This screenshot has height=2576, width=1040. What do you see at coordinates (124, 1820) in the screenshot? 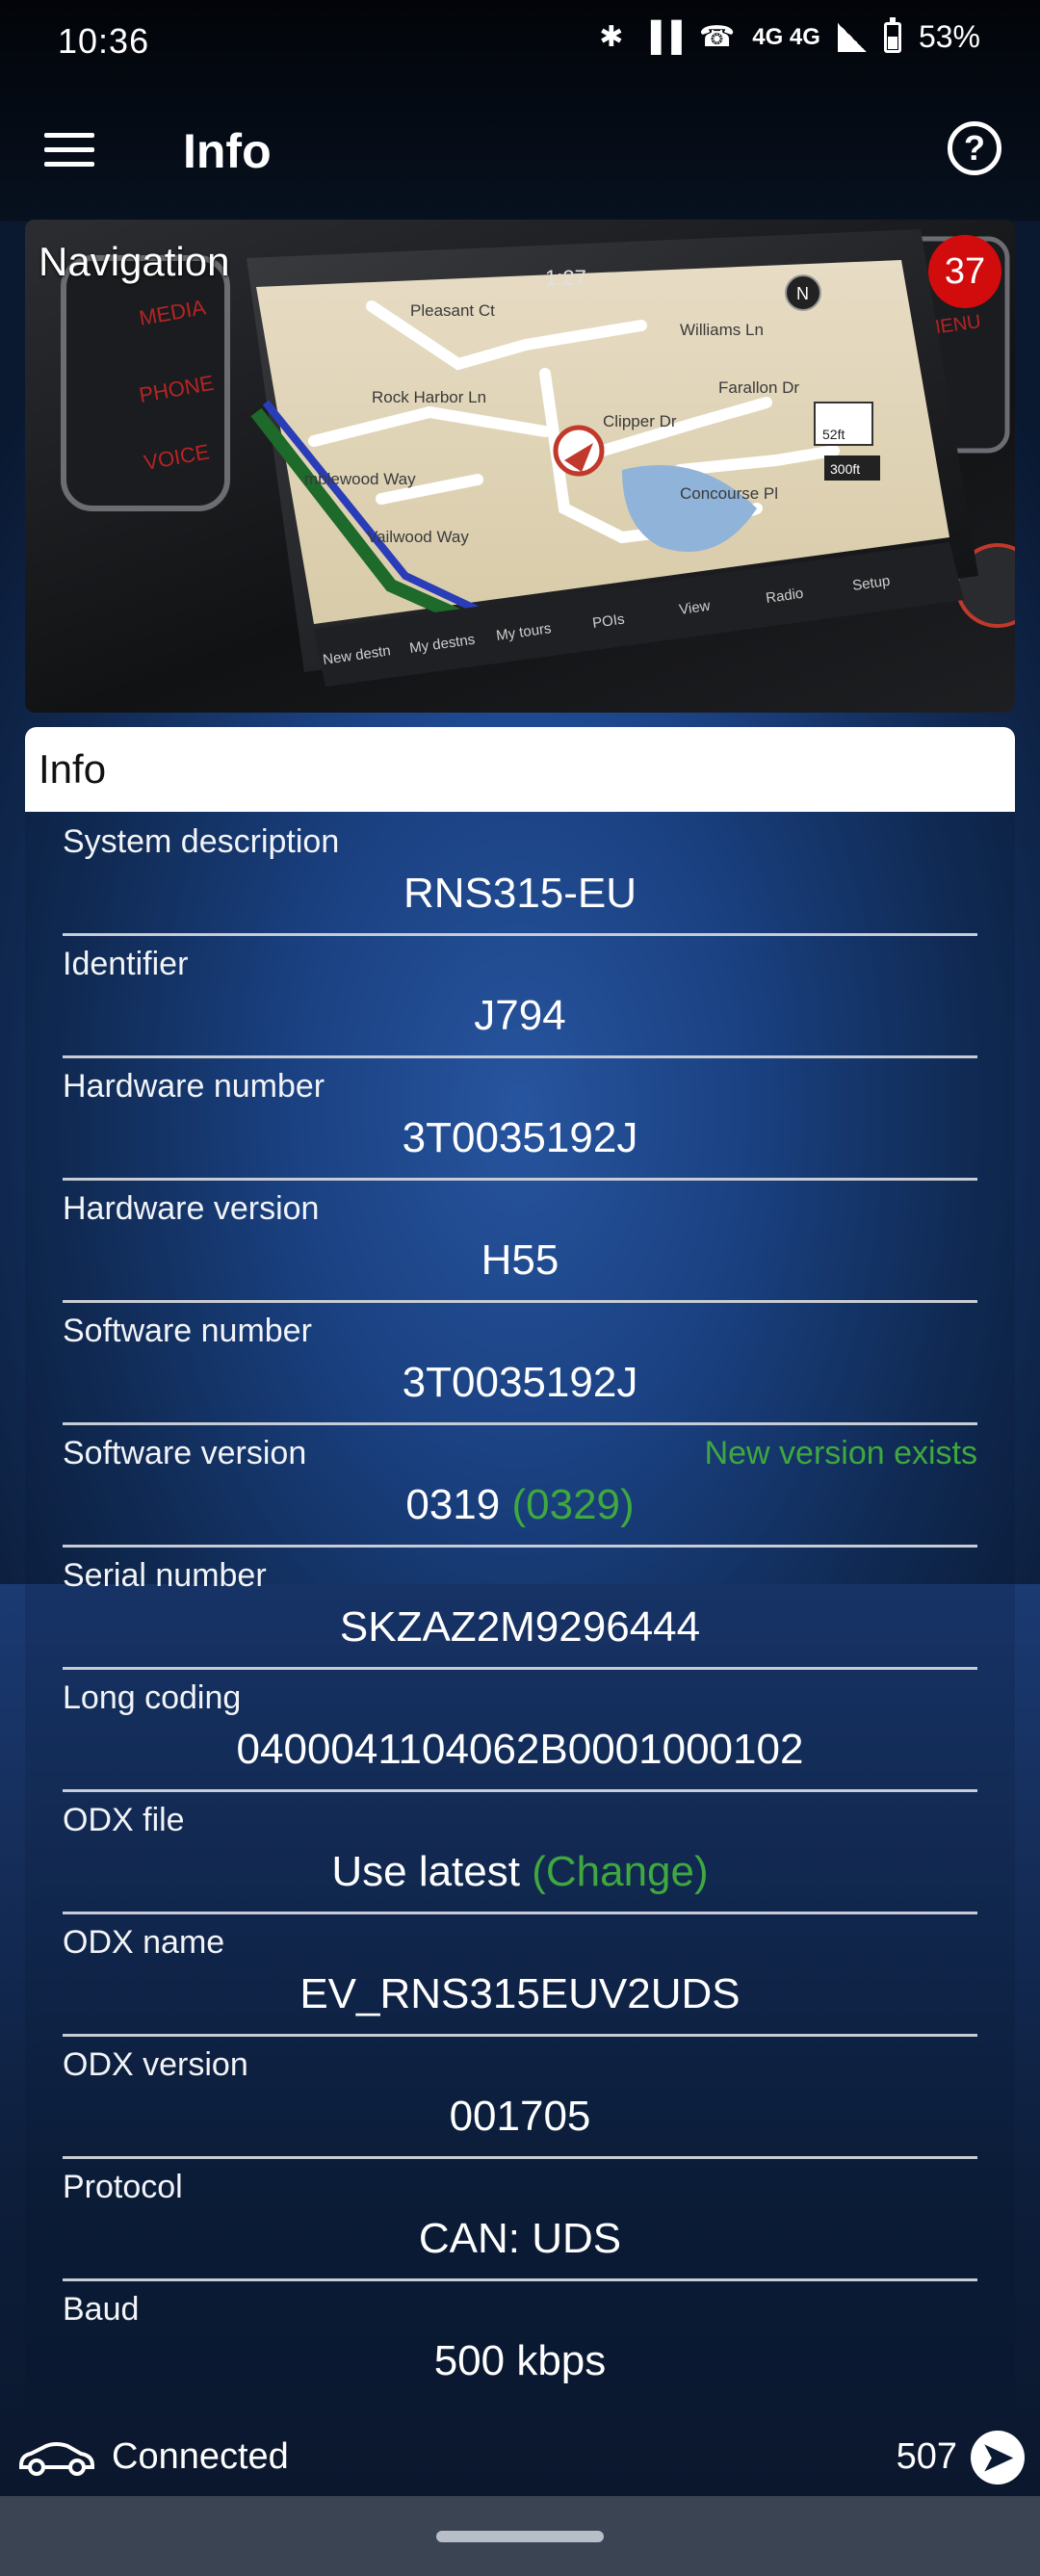
I see `row-label: ODX file` at bounding box center [124, 1820].